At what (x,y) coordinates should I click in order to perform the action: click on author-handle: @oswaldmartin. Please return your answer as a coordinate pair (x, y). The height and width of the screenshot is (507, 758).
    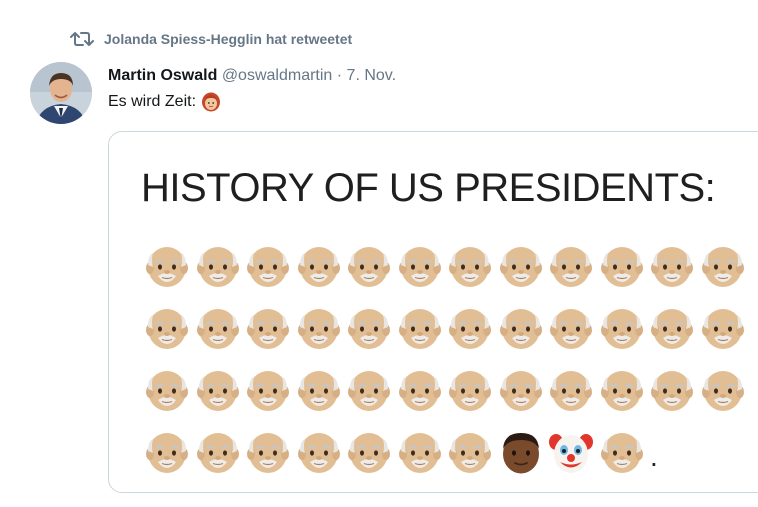
    Looking at the image, I should click on (277, 75).